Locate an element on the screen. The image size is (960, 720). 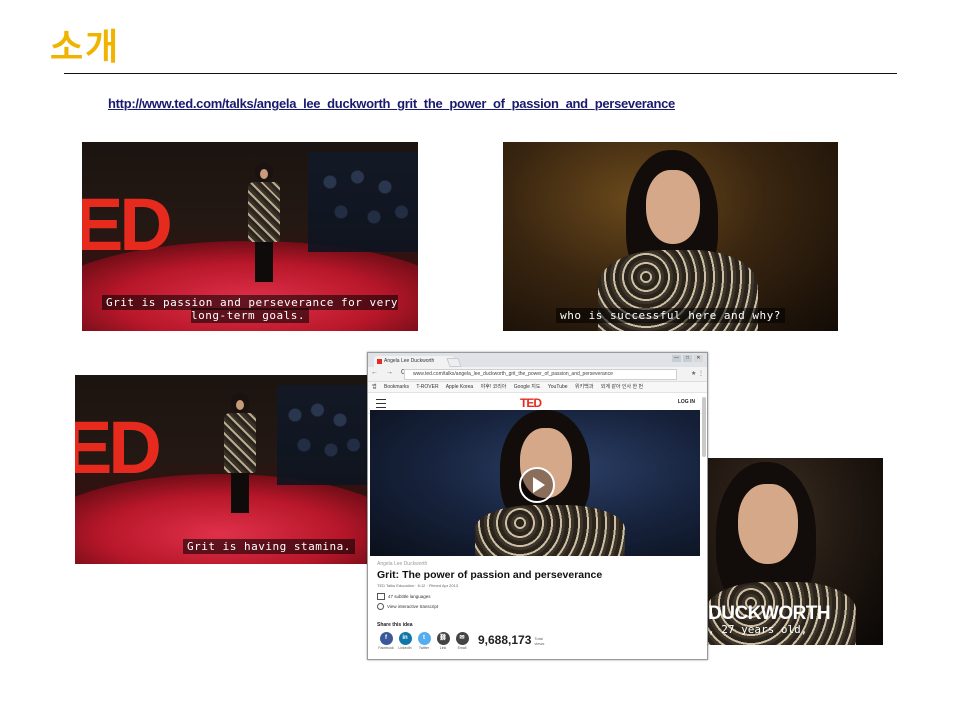
window-controls: — □ ✕ is located at coordinates (687, 358).